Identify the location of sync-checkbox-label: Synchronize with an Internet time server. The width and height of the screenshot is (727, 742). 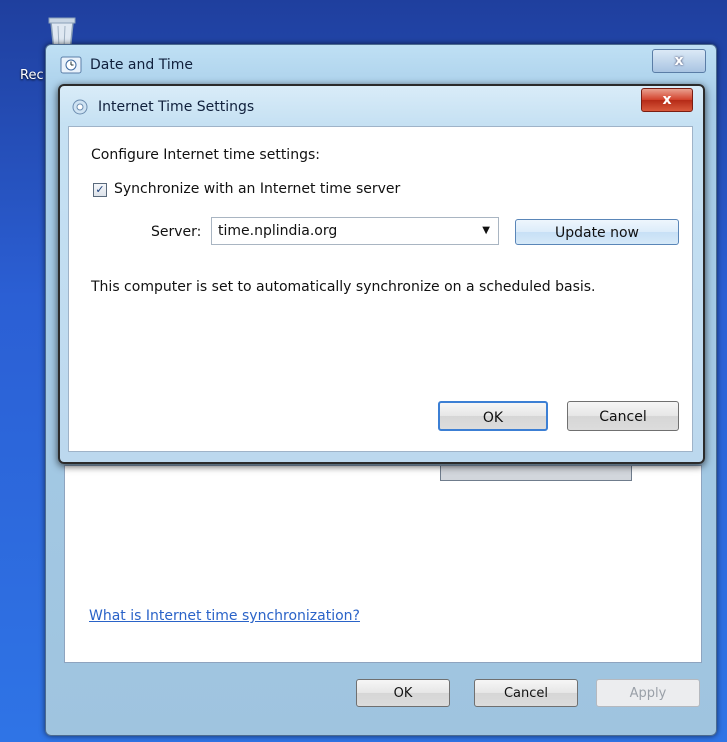
(257, 189).